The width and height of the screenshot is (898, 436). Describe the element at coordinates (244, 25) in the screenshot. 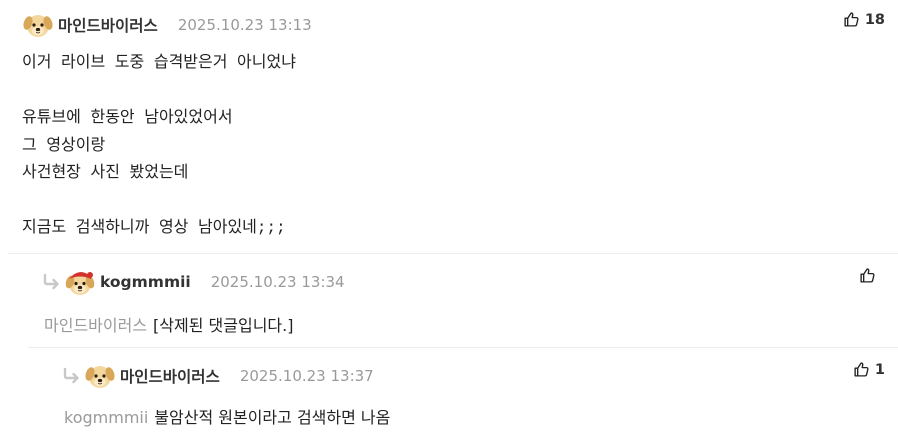

I see `comment-date: 2025.10.23 13:13` at that location.